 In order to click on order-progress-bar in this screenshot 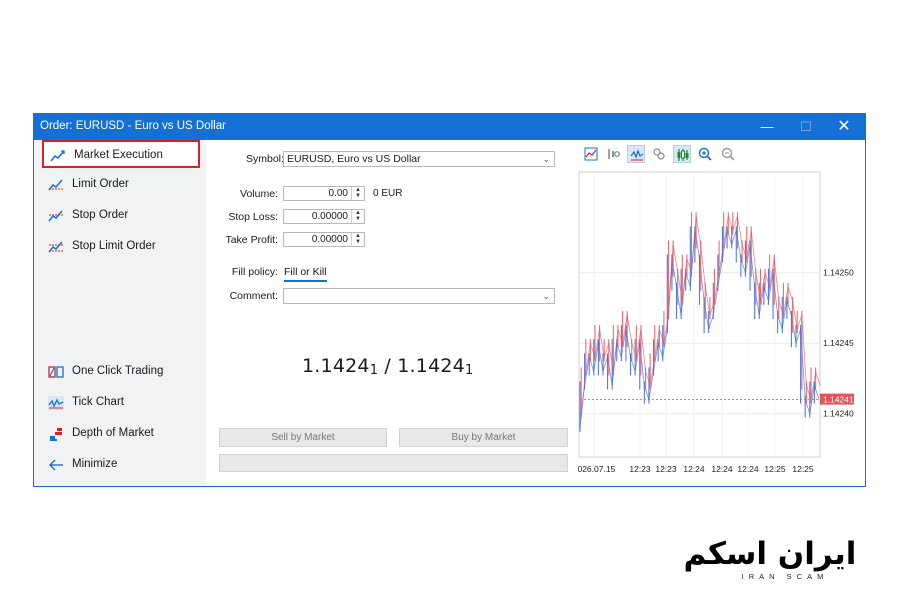, I will do `click(393, 463)`.